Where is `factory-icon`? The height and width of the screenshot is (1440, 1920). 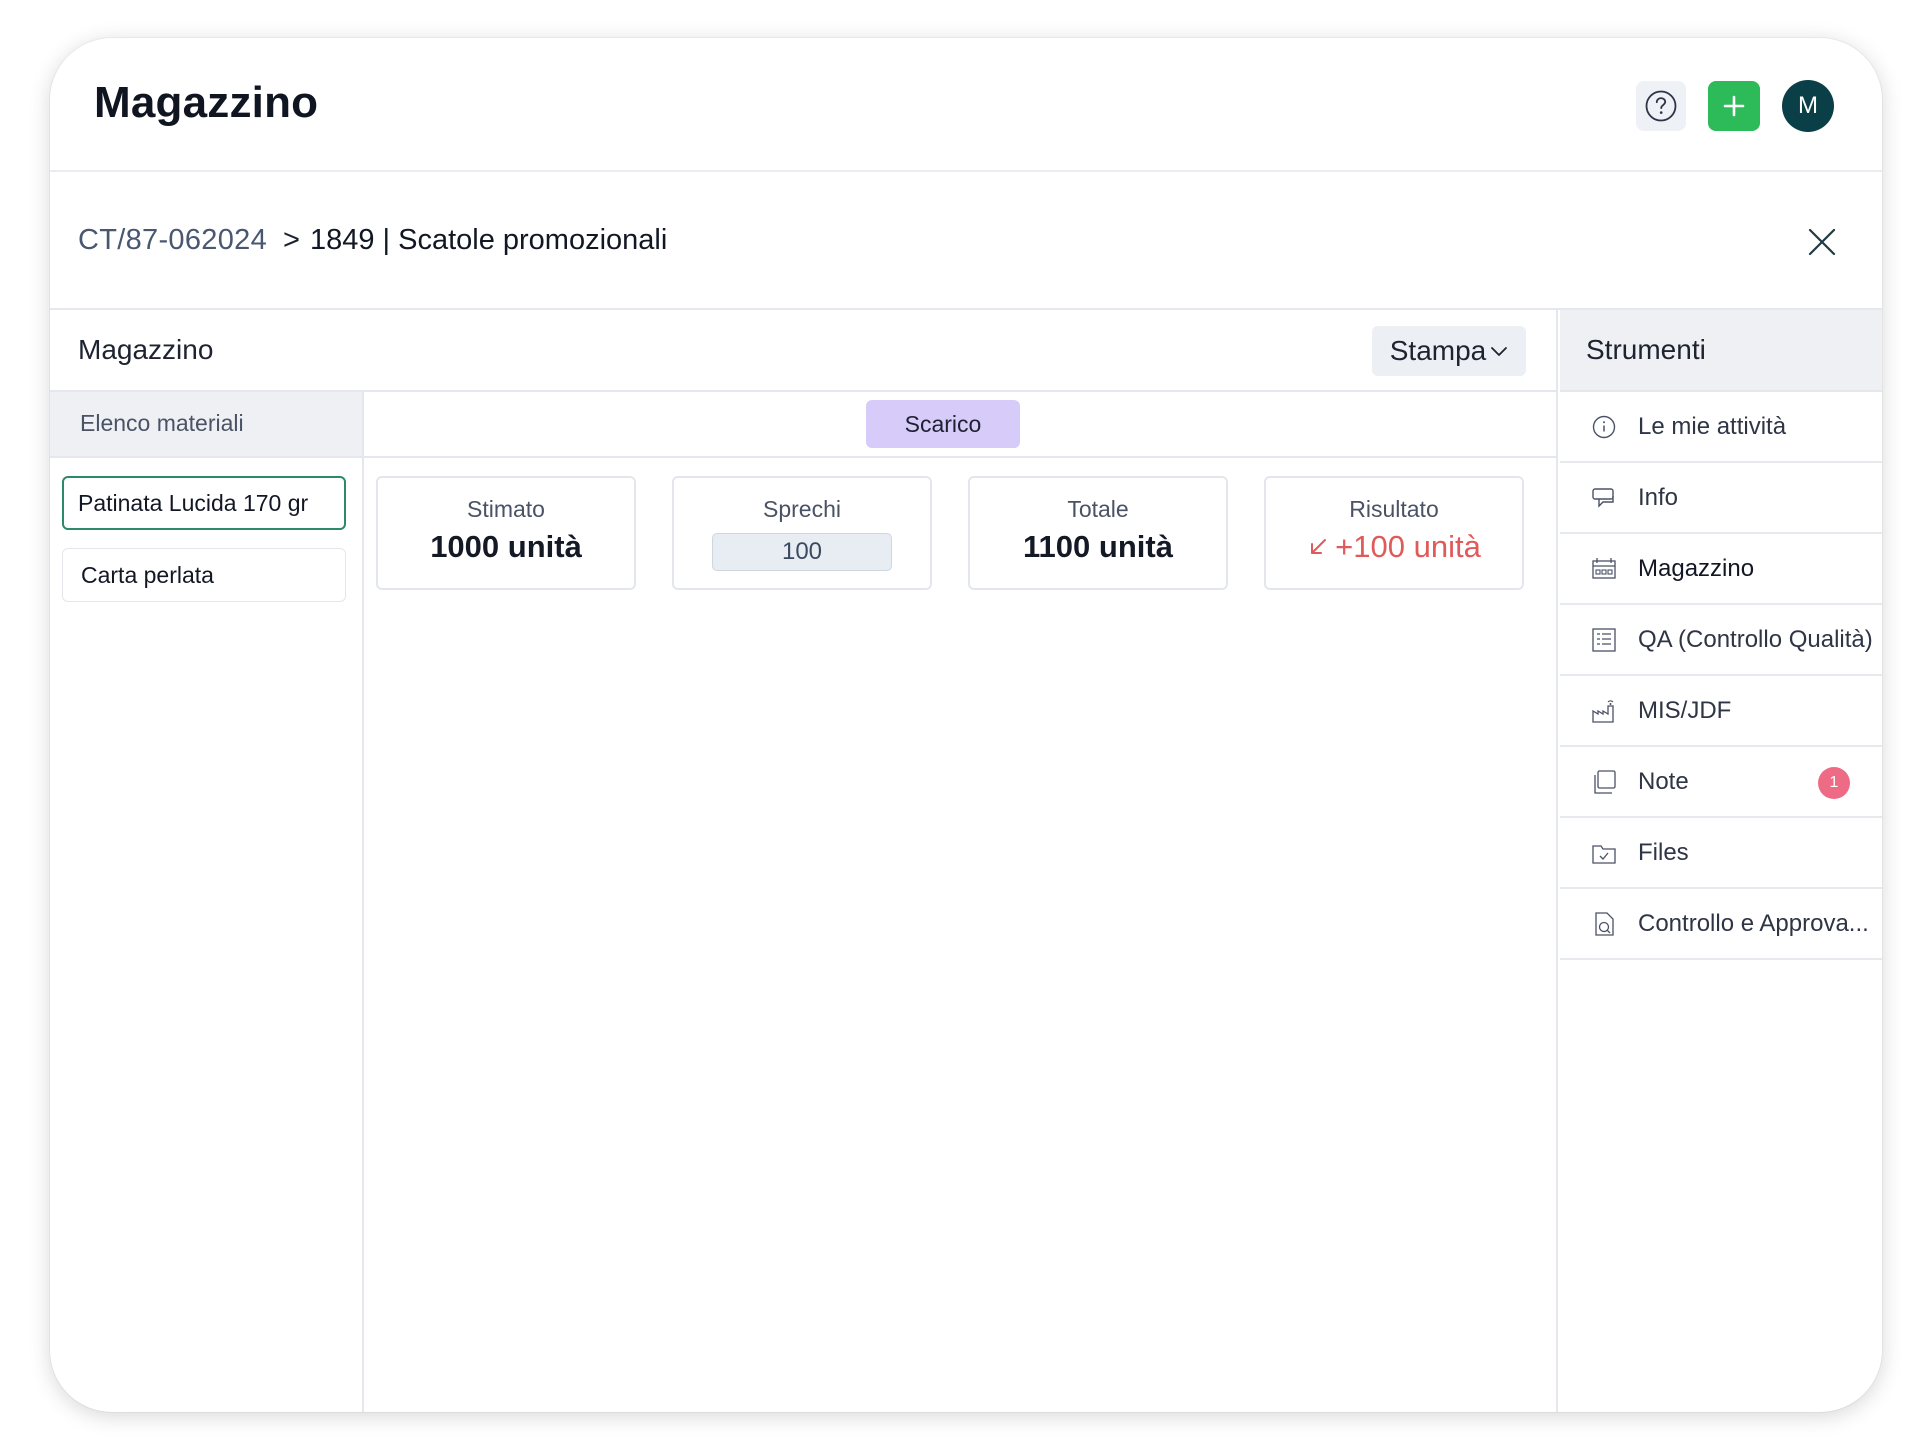 factory-icon is located at coordinates (1604, 711).